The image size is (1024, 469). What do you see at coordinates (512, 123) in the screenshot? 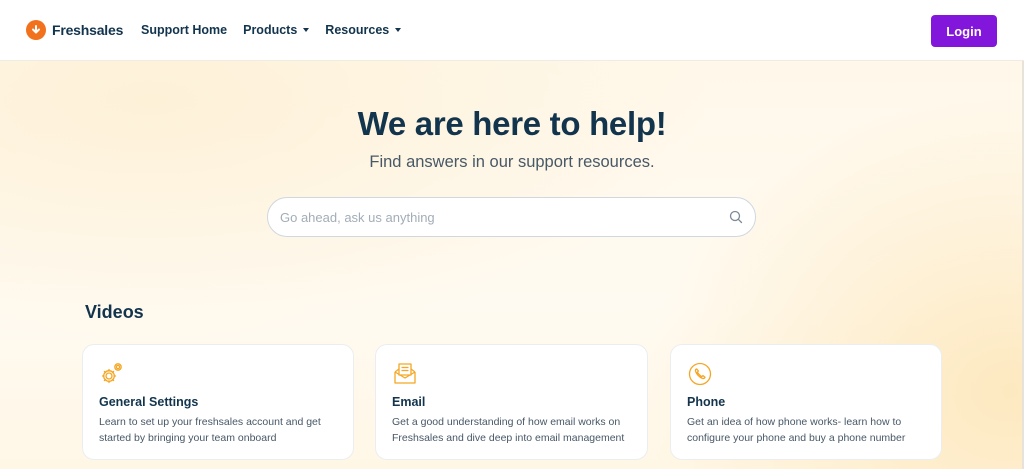
I see `page-title: We are here to help!` at bounding box center [512, 123].